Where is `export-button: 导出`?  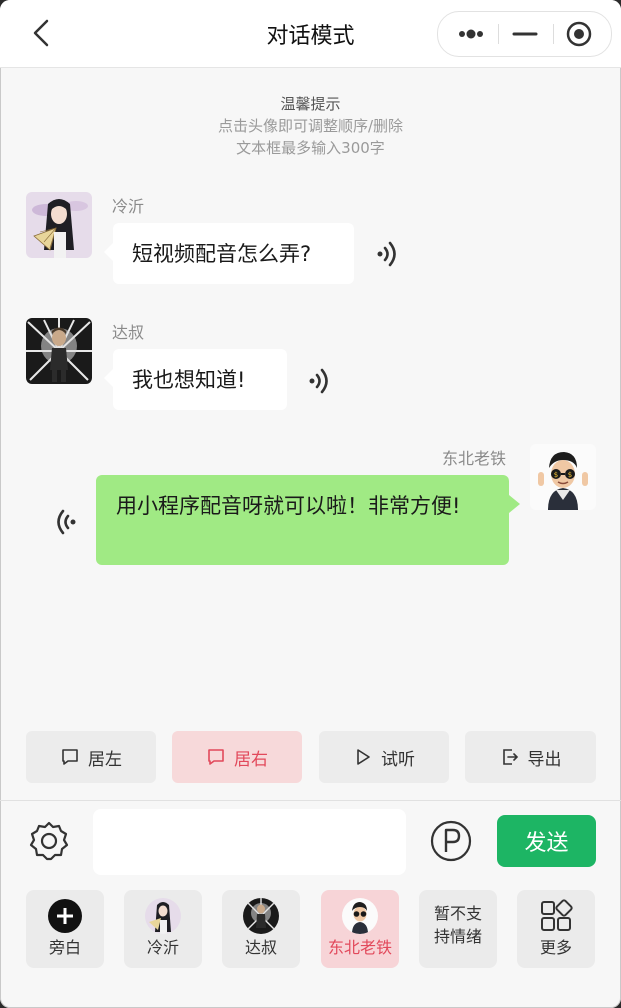 export-button: 导出 is located at coordinates (530, 757).